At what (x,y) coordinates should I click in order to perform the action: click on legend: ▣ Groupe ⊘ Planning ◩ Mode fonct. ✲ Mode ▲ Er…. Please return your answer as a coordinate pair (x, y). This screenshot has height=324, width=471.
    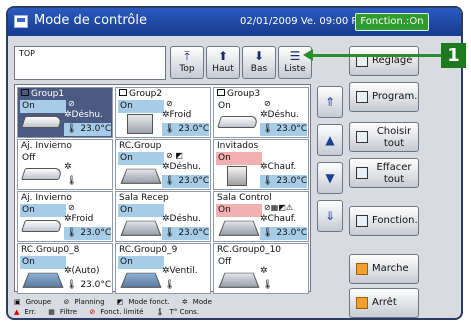
    Looking at the image, I should click on (113, 307).